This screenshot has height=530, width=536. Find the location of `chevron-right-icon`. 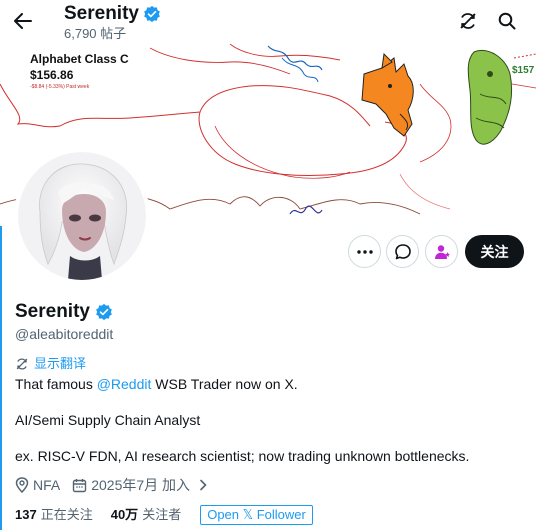

chevron-right-icon is located at coordinates (203, 485).